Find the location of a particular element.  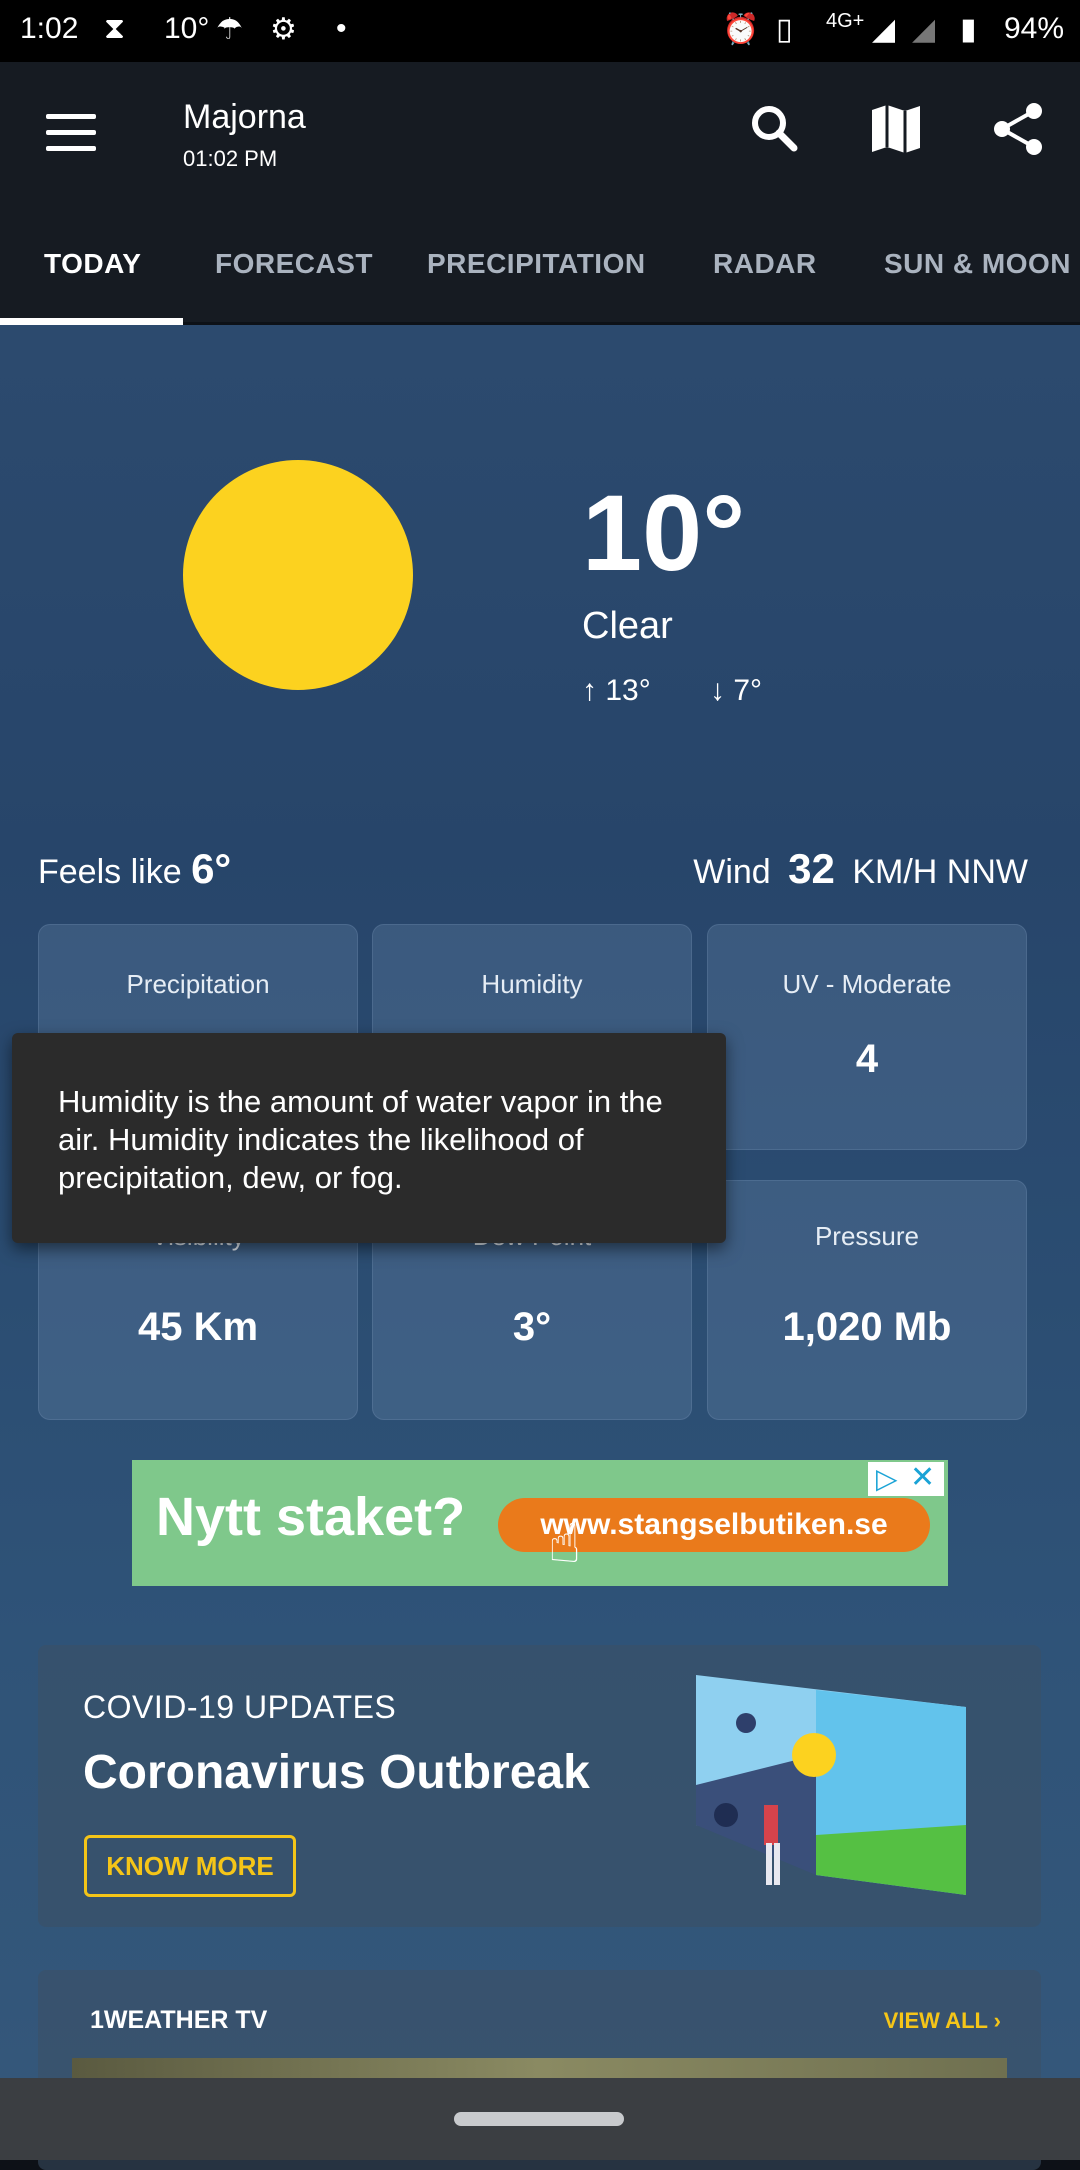

ad-close-icon: ✕ is located at coordinates (922, 1477).